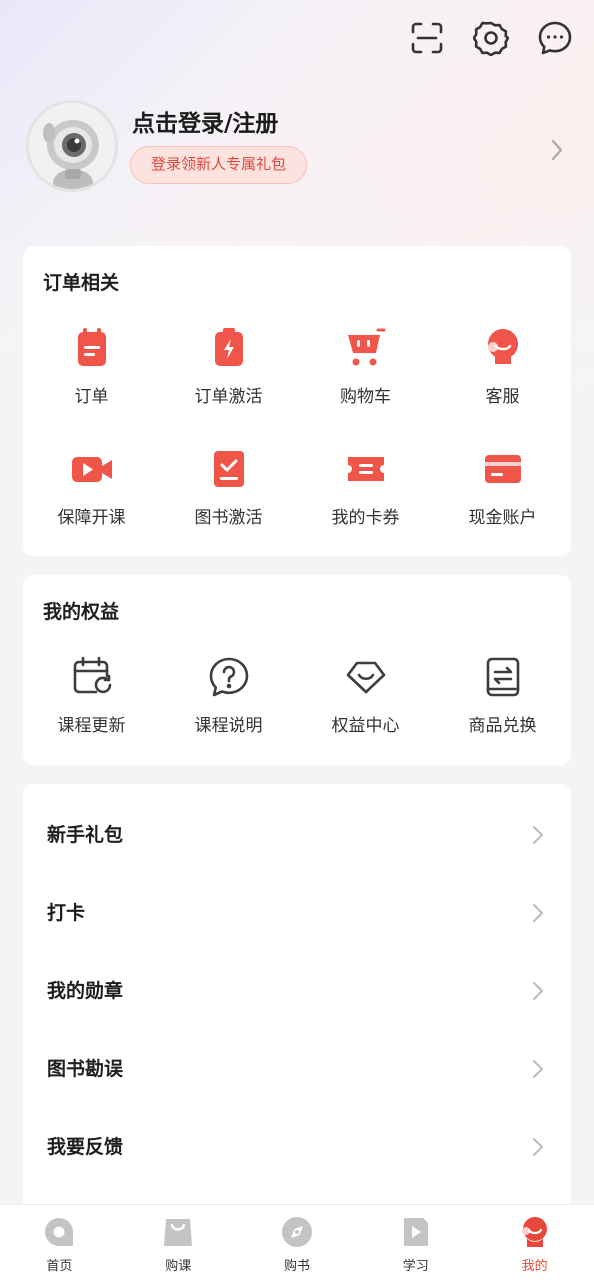 The width and height of the screenshot is (594, 1280). What do you see at coordinates (557, 152) in the screenshot?
I see `profile-chevron-right-icon` at bounding box center [557, 152].